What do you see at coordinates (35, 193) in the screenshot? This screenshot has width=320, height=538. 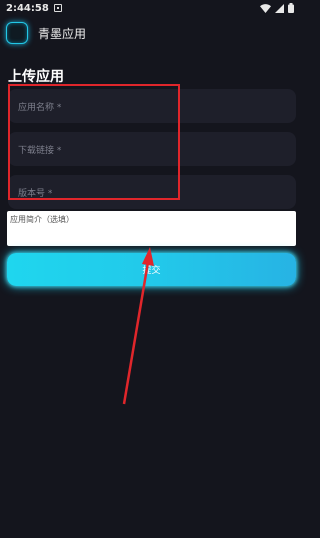 I see `version-placeholder: 版本号 *` at bounding box center [35, 193].